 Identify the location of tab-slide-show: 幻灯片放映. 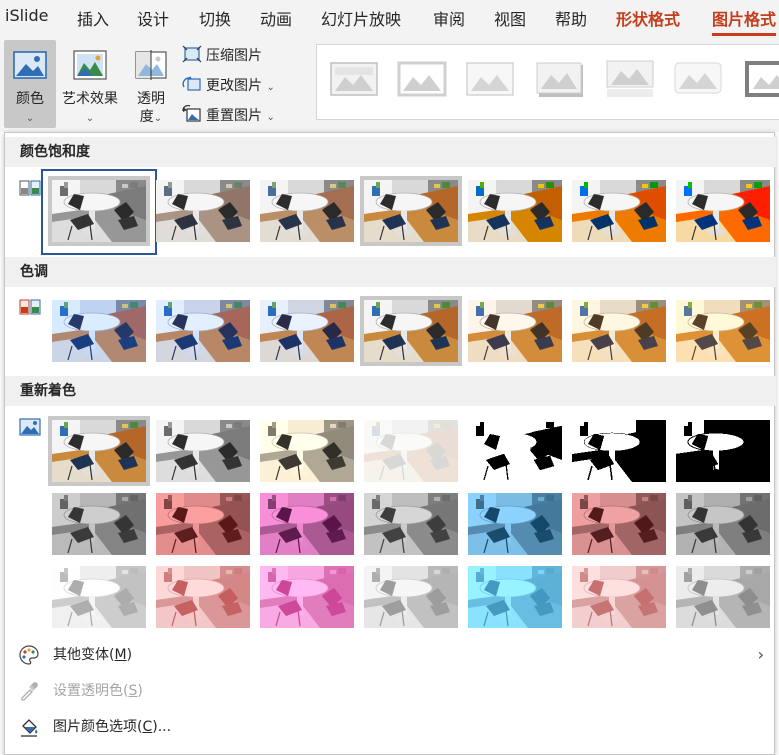
(361, 18).